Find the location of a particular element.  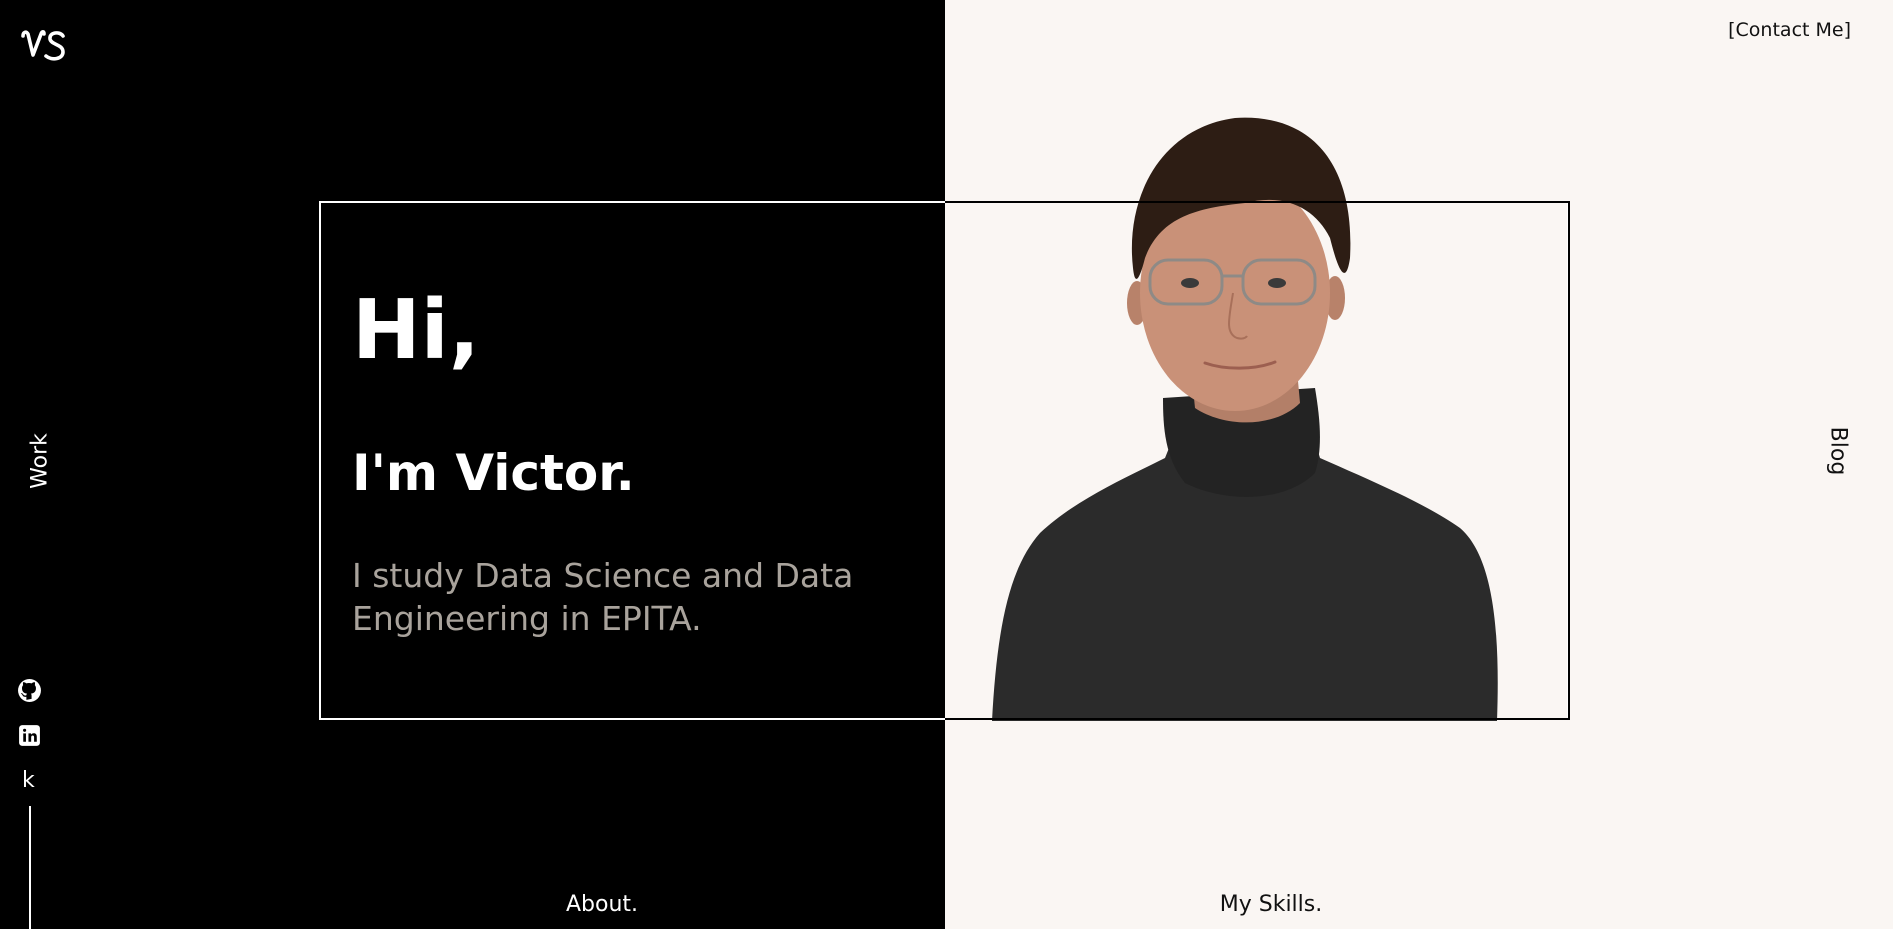

my-skills-link: My Skills. is located at coordinates (1271, 904).